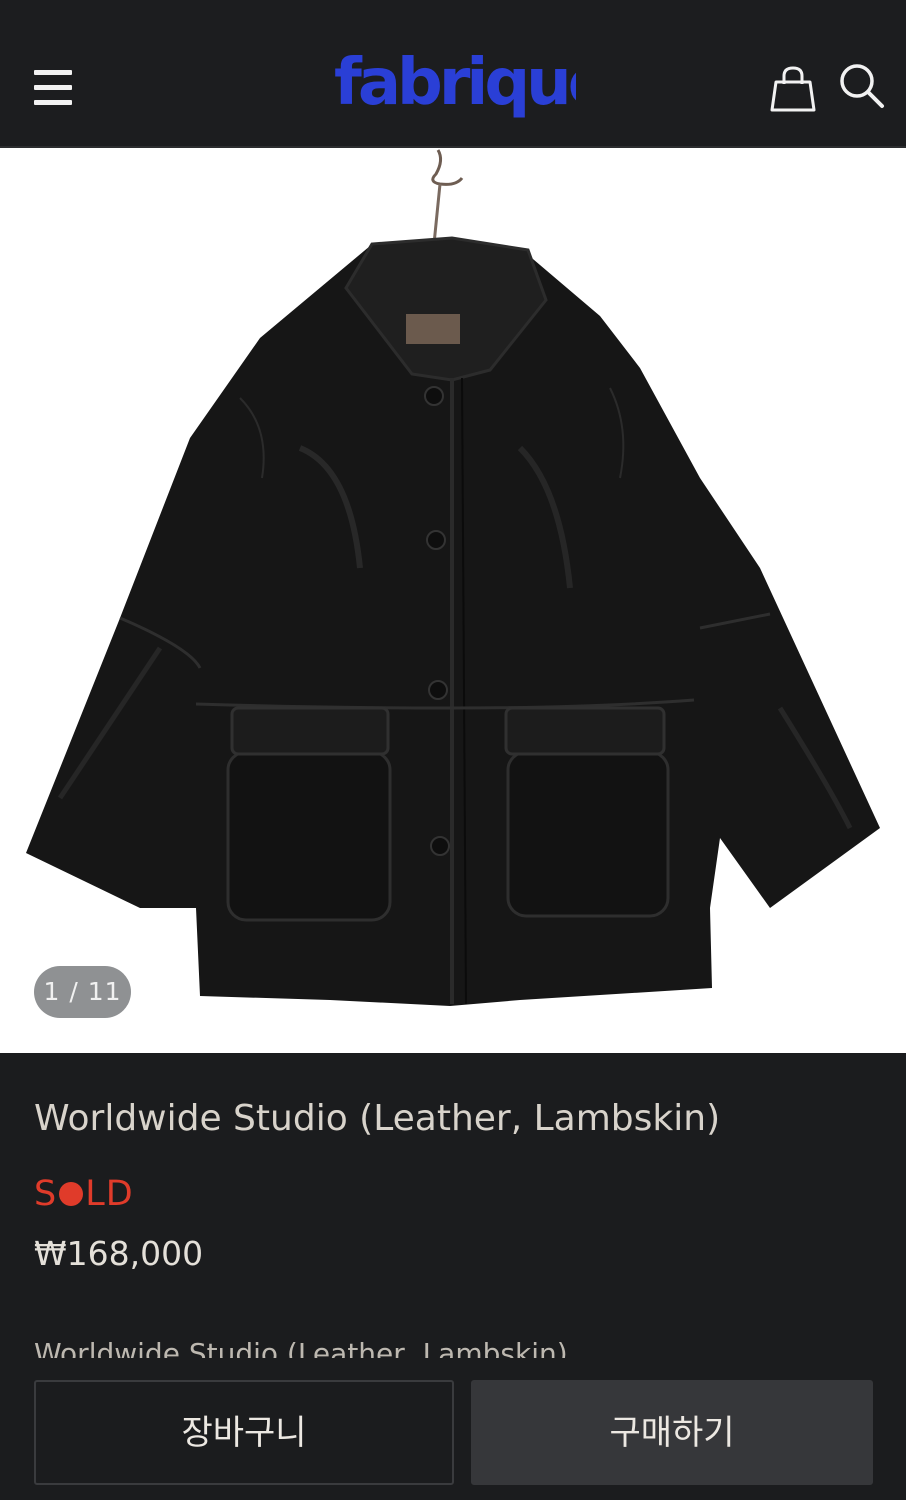 The width and height of the screenshot is (906, 1500). I want to click on sold-dot-icon, so click(71, 1194).